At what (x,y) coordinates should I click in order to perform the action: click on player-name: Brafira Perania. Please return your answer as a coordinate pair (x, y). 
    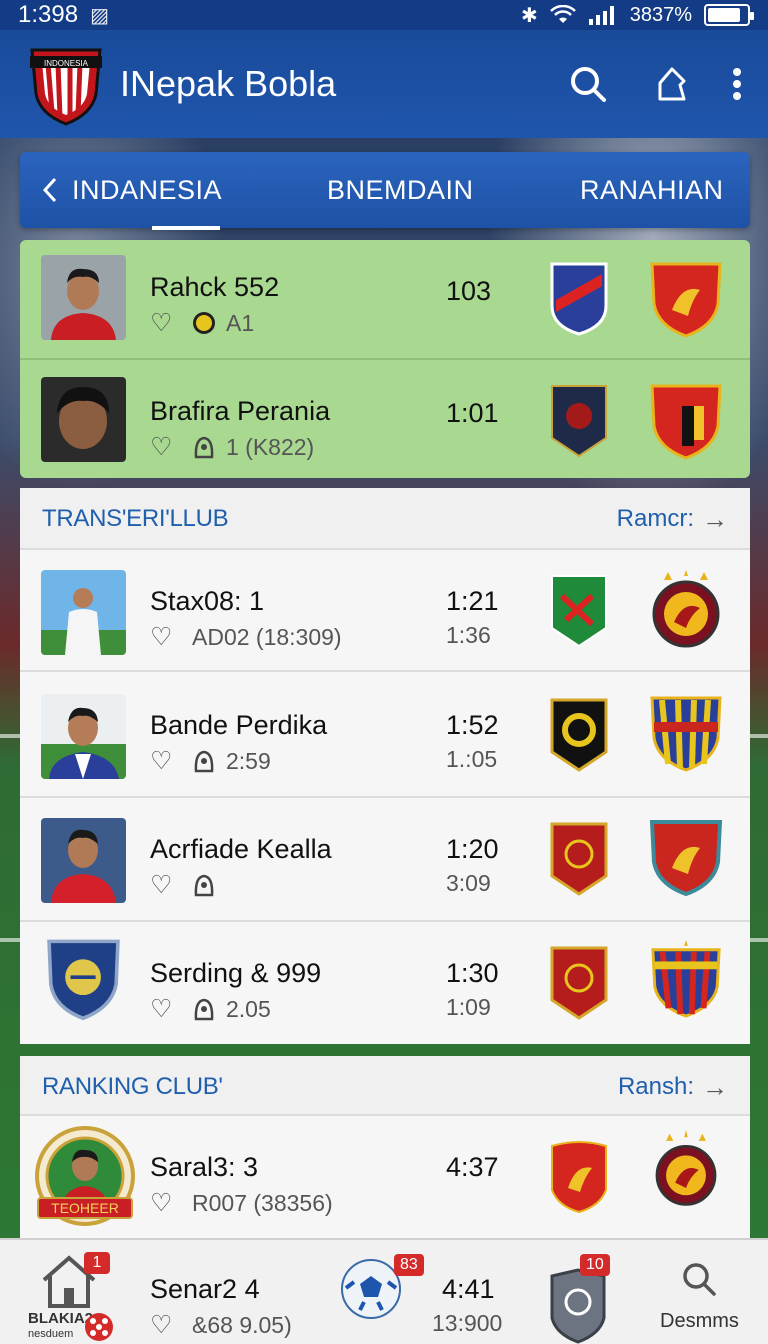
    Looking at the image, I should click on (240, 411).